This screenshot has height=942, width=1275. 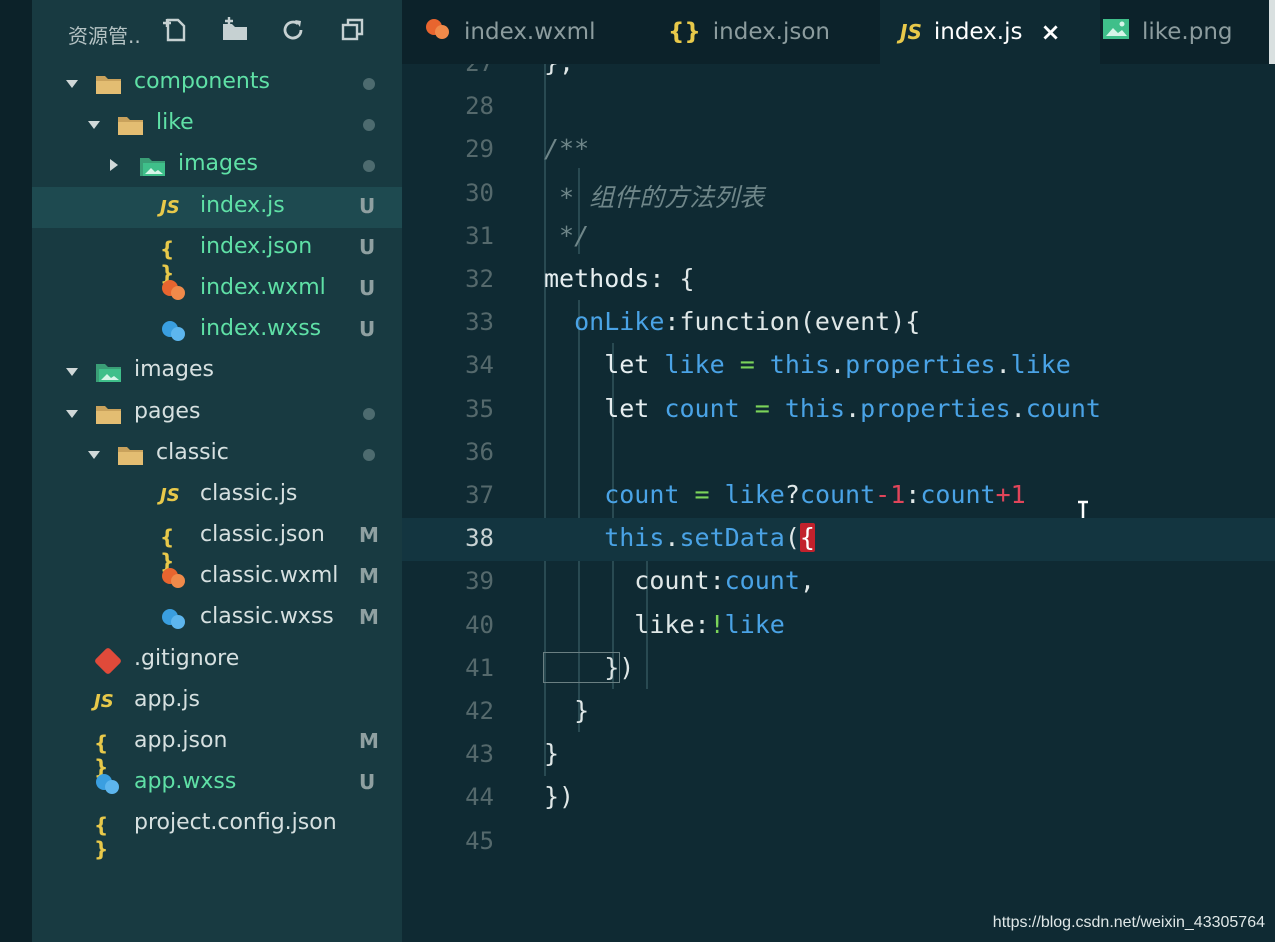 I want to click on code-line: 39 count:count,, so click(x=838, y=582).